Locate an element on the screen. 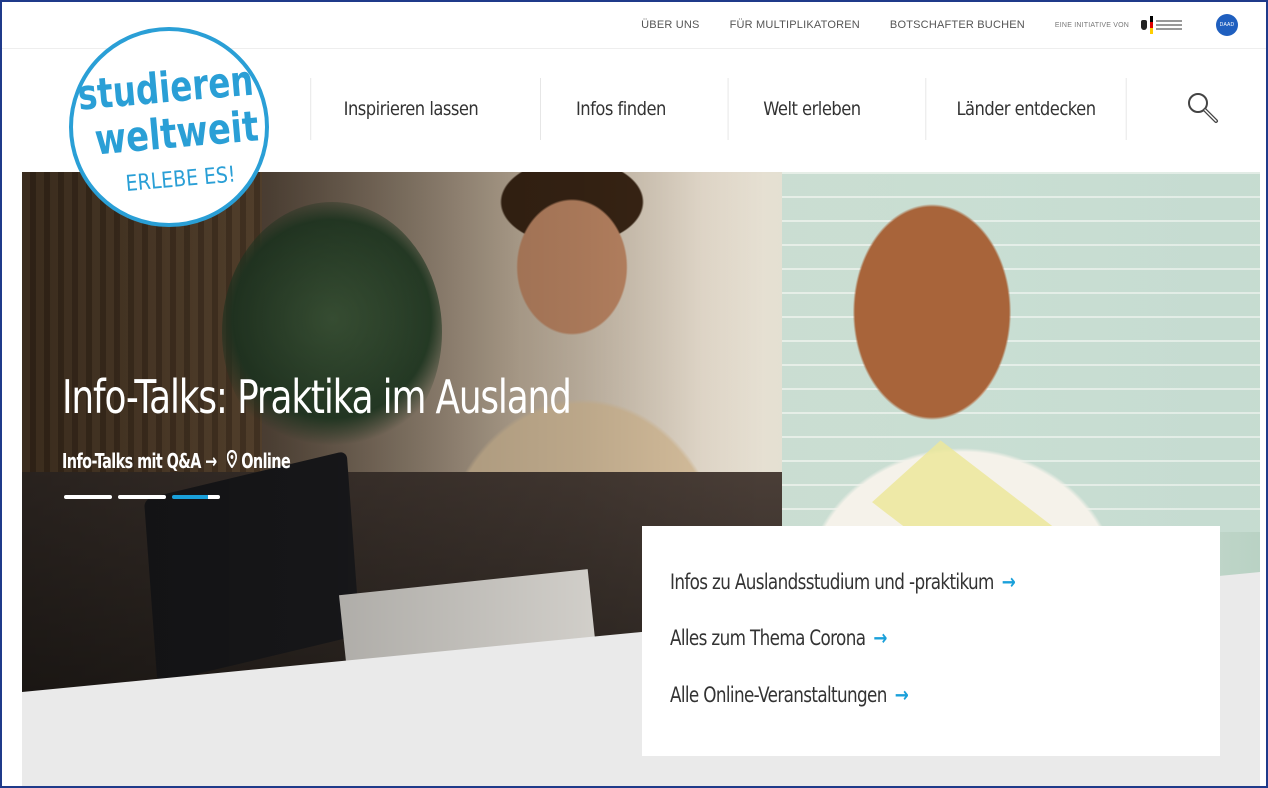  hero-subtitle-text: Info-Talks mit Q&A is located at coordinates (131, 461).